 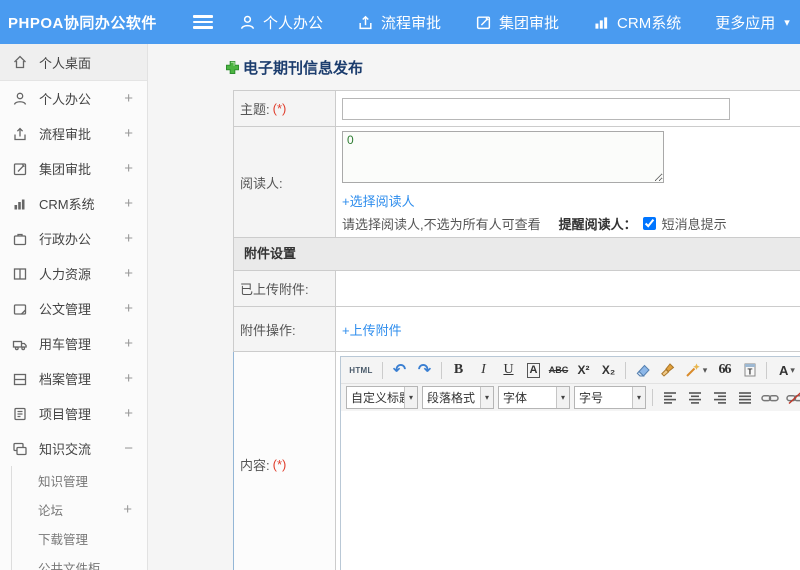 I want to click on nav-more-apps: 更多应用 ▾, so click(x=752, y=22).